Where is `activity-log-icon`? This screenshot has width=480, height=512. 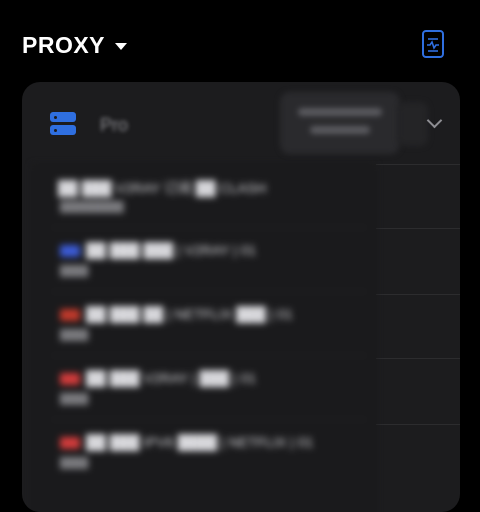 activity-log-icon is located at coordinates (433, 45).